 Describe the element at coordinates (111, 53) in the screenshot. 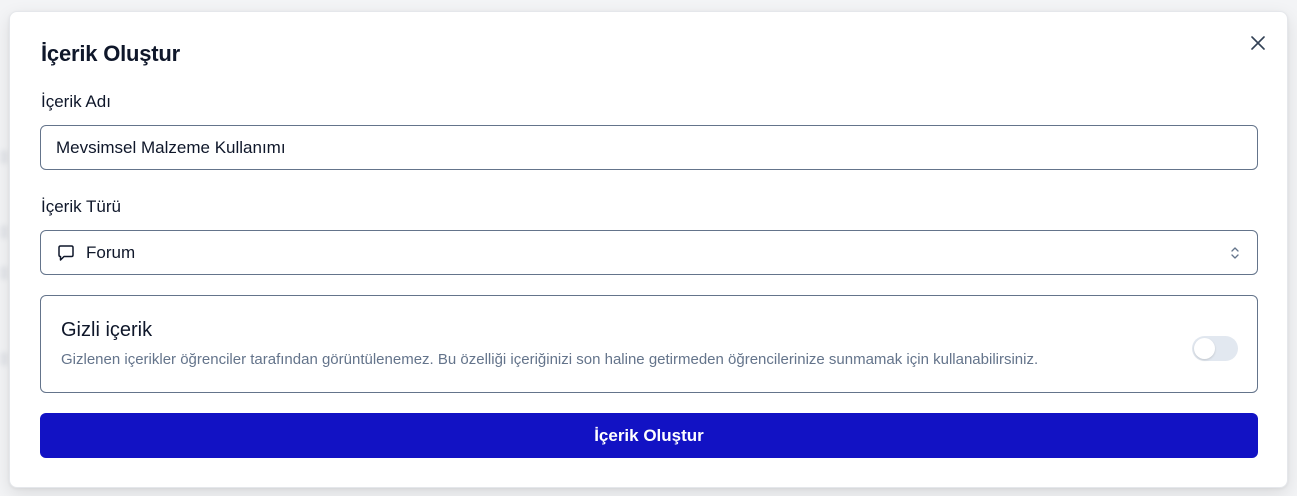

I see `dialog-title: İçerik Oluştur` at that location.